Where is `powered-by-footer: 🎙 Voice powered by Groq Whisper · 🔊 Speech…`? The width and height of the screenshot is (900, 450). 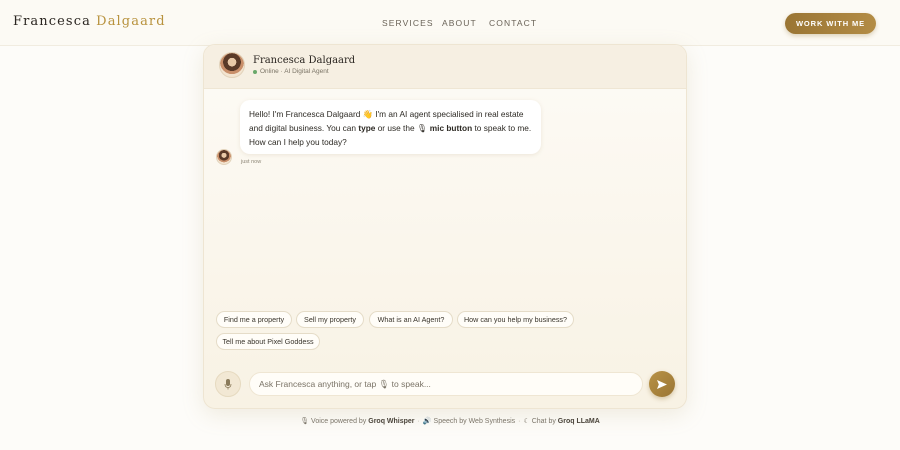
powered-by-footer: 🎙 Voice powered by Groq Whisper · 🔊 Speech… is located at coordinates (450, 421).